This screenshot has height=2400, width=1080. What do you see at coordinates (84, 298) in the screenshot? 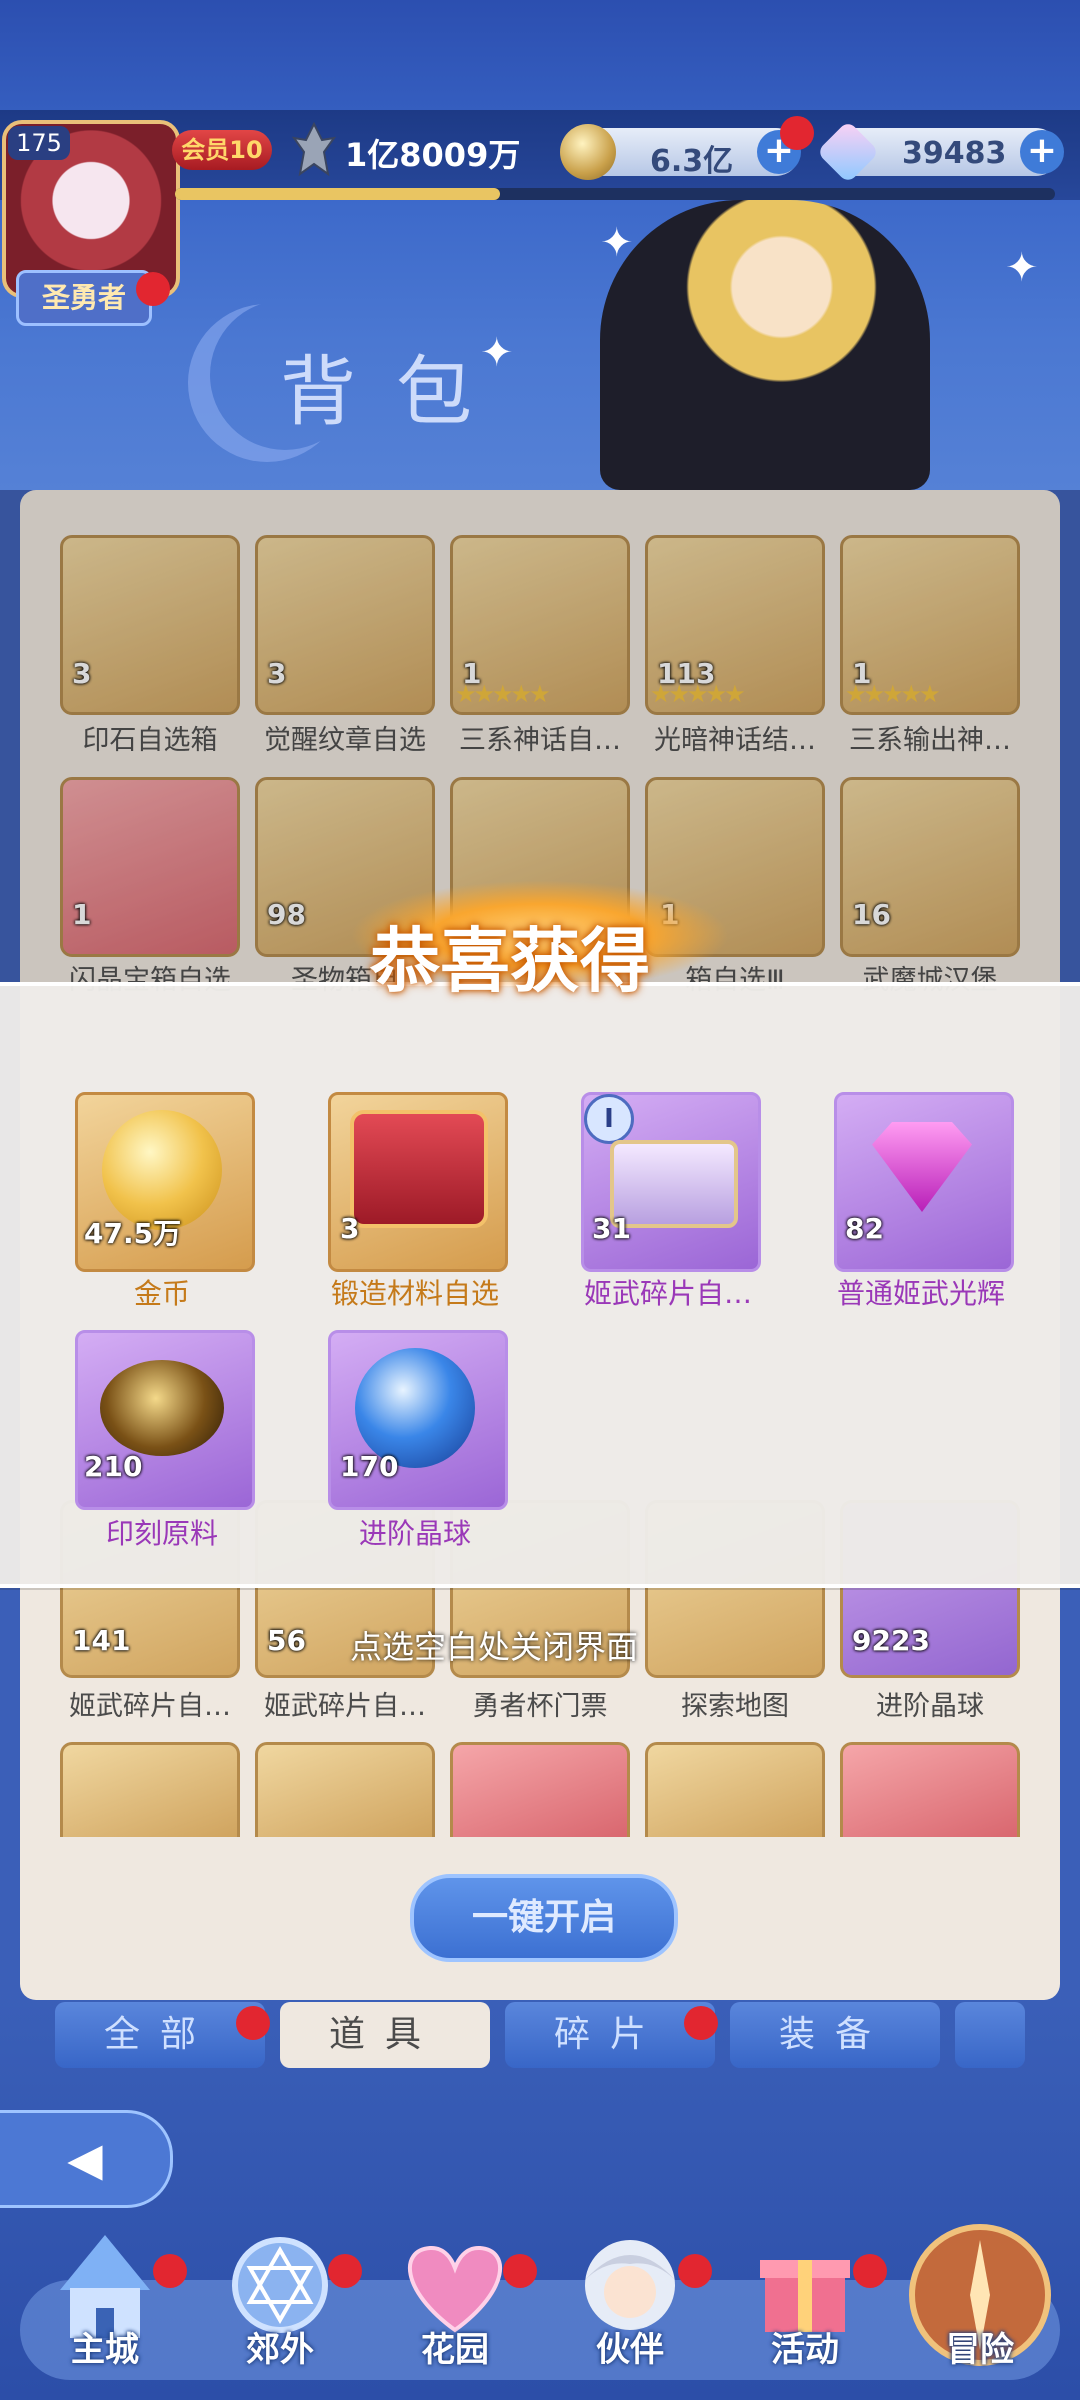
I see `title-badge: 圣勇者` at bounding box center [84, 298].